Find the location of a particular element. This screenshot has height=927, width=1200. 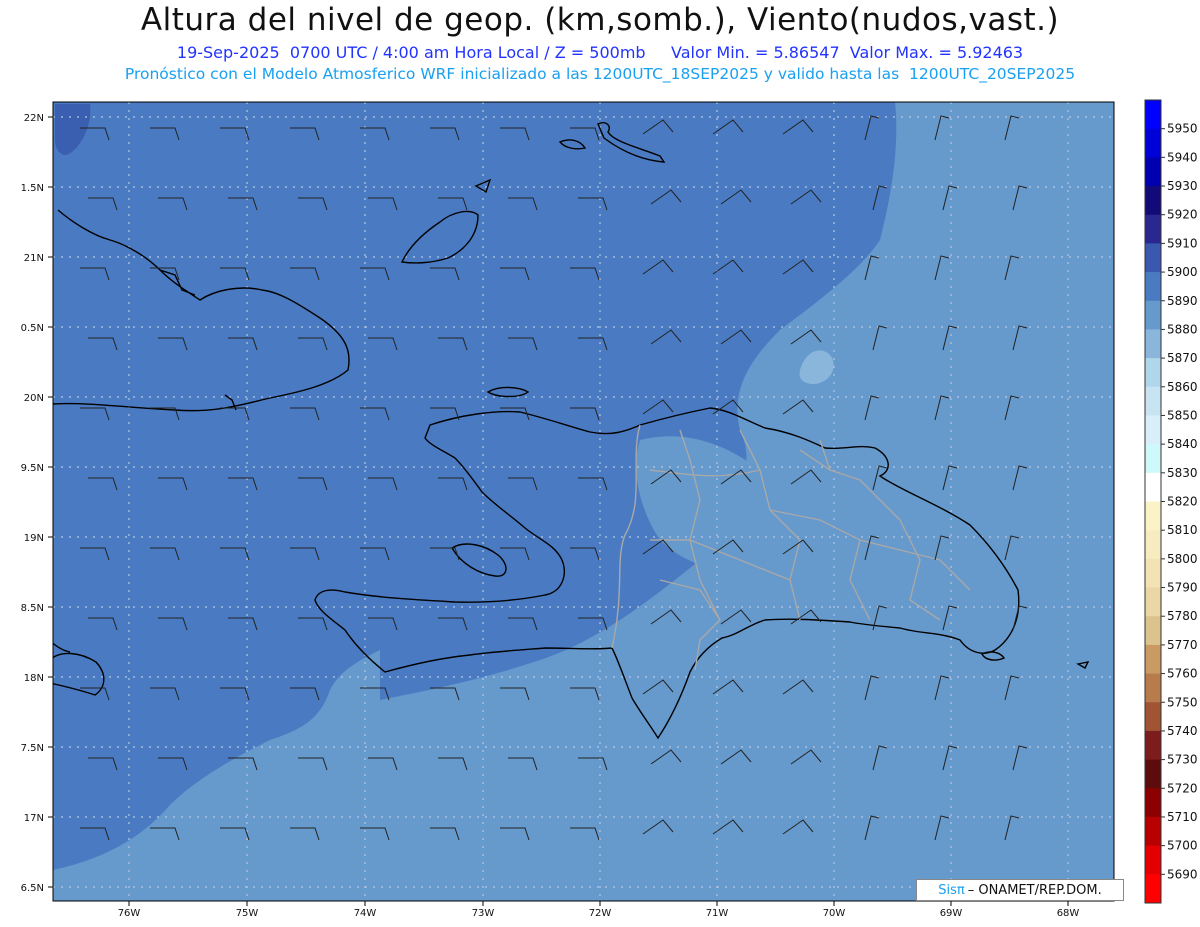

colorbar-label: 5890 is located at coordinates (1182, 301).